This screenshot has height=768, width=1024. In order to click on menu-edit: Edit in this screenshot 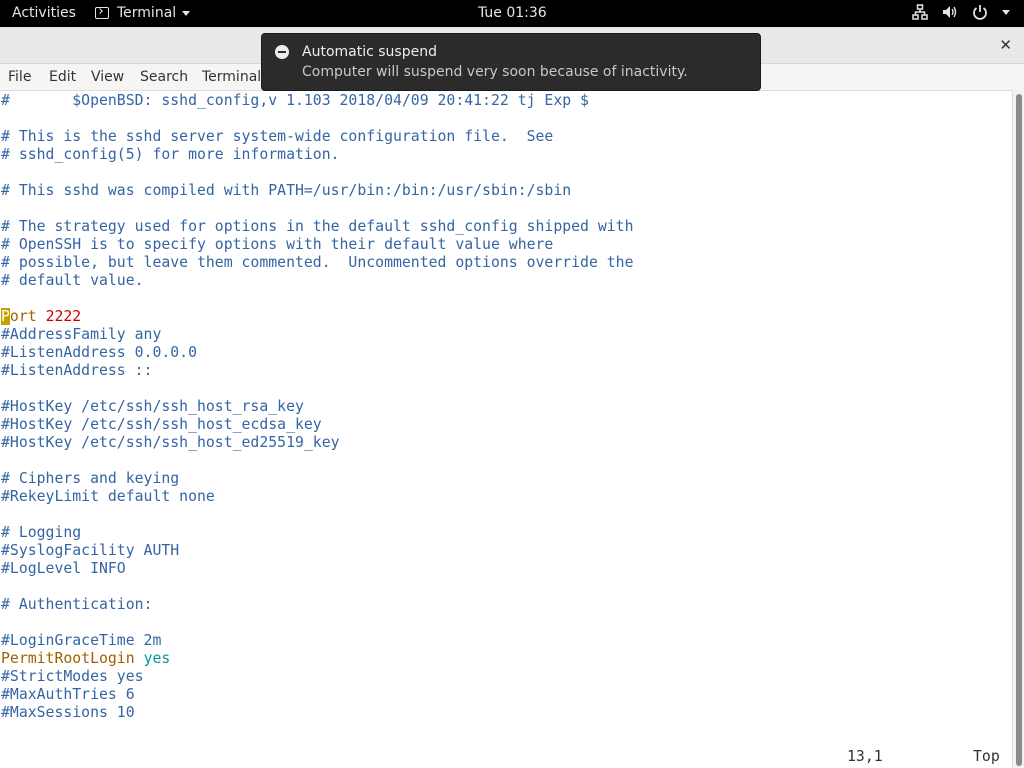, I will do `click(62, 77)`.